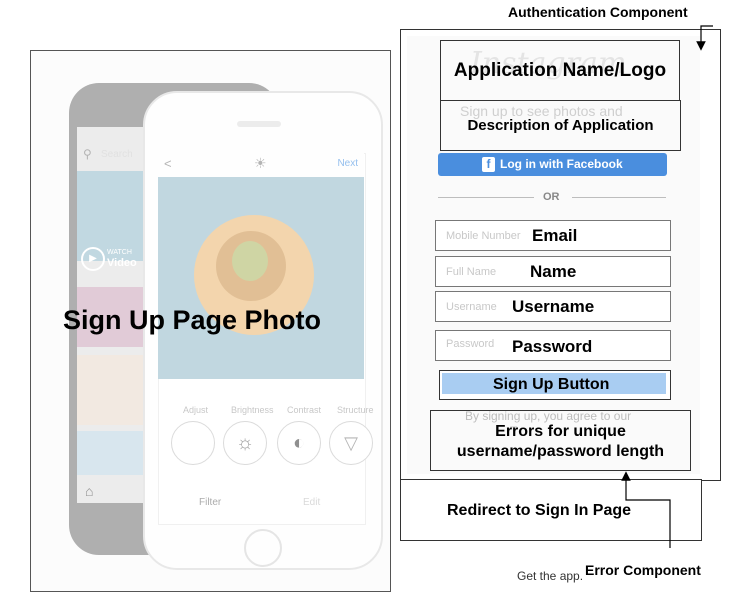  What do you see at coordinates (646, 509) in the screenshot?
I see `error-component-arrow` at bounding box center [646, 509].